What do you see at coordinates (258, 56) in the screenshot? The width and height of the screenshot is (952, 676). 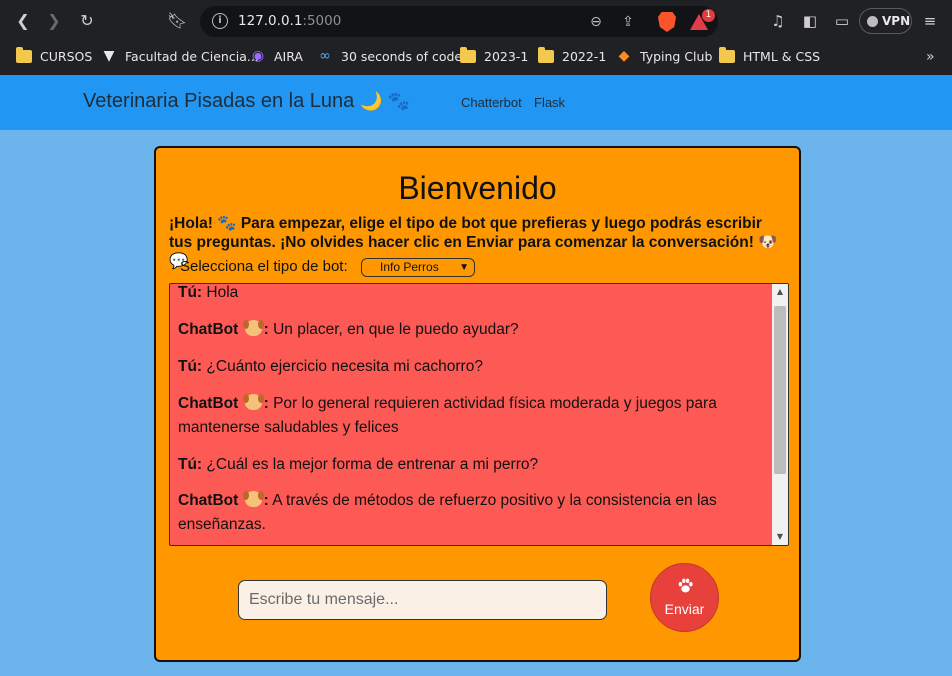 I see `aira-icon: ◉` at bounding box center [258, 56].